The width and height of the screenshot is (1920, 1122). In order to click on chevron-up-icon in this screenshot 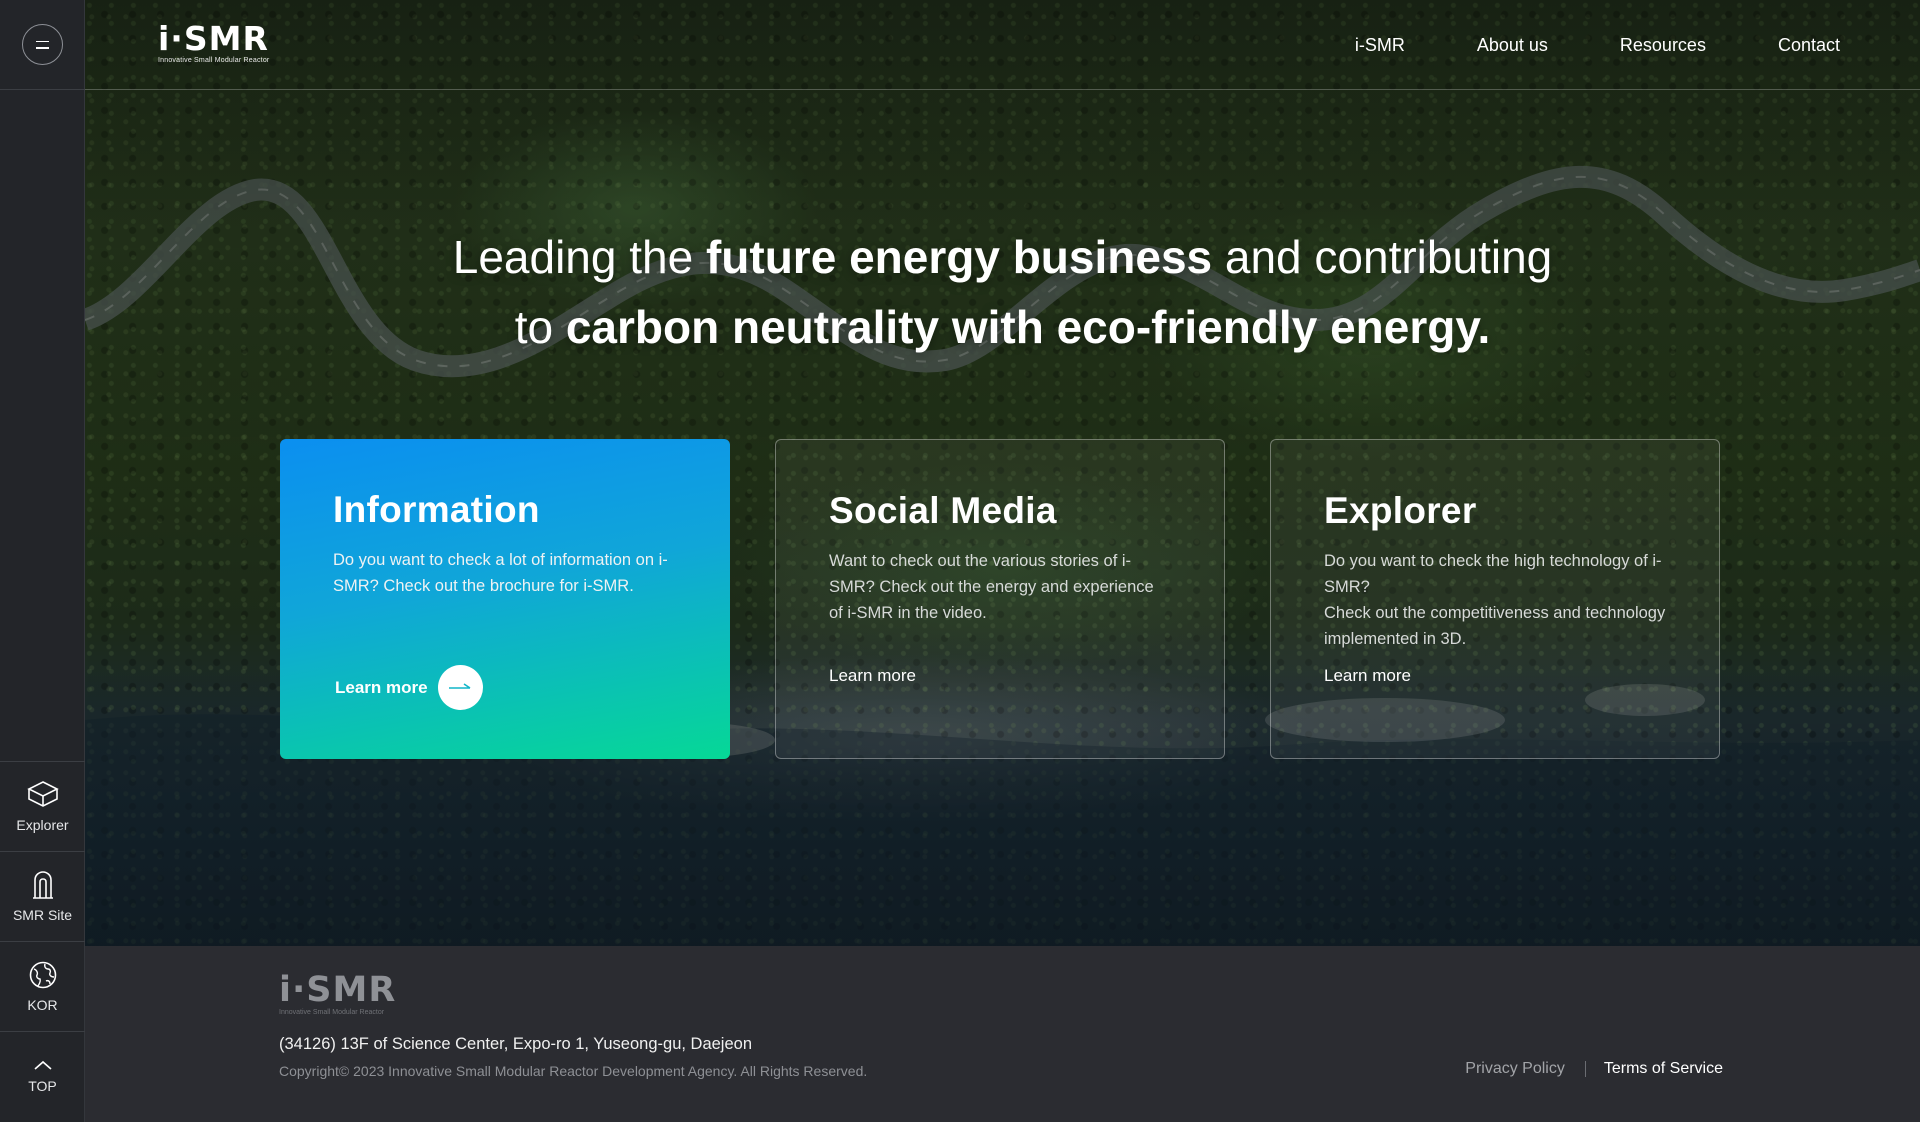, I will do `click(42, 1065)`.